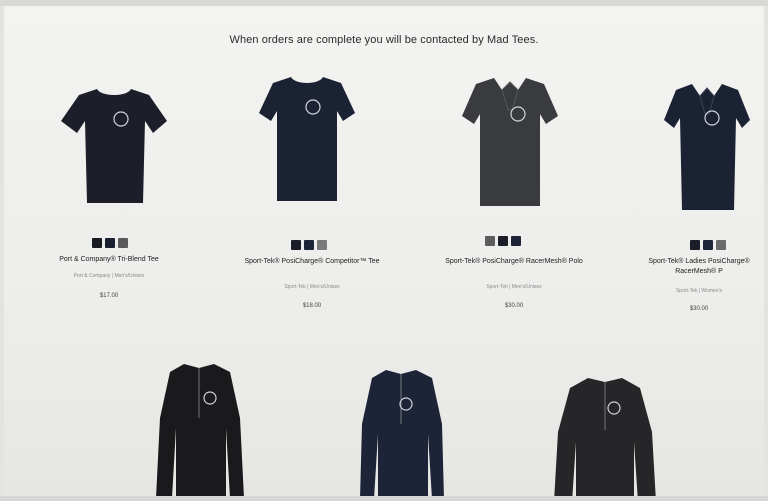 This screenshot has height=501, width=768. I want to click on product-name: Sport-Tek® PosiCharge® Competitor™ Tee, so click(312, 262).